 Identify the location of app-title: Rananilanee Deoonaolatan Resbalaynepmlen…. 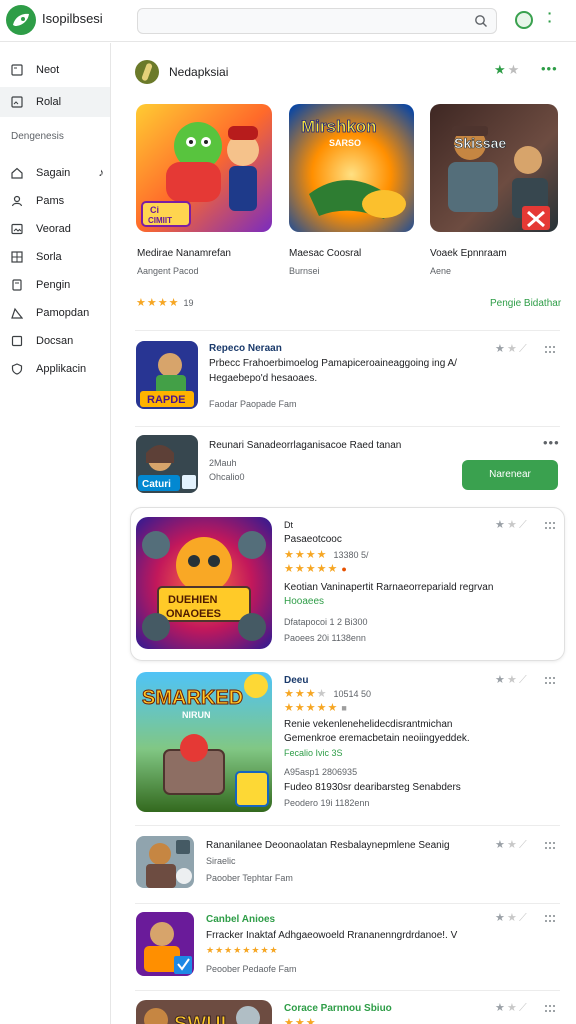
(328, 845).